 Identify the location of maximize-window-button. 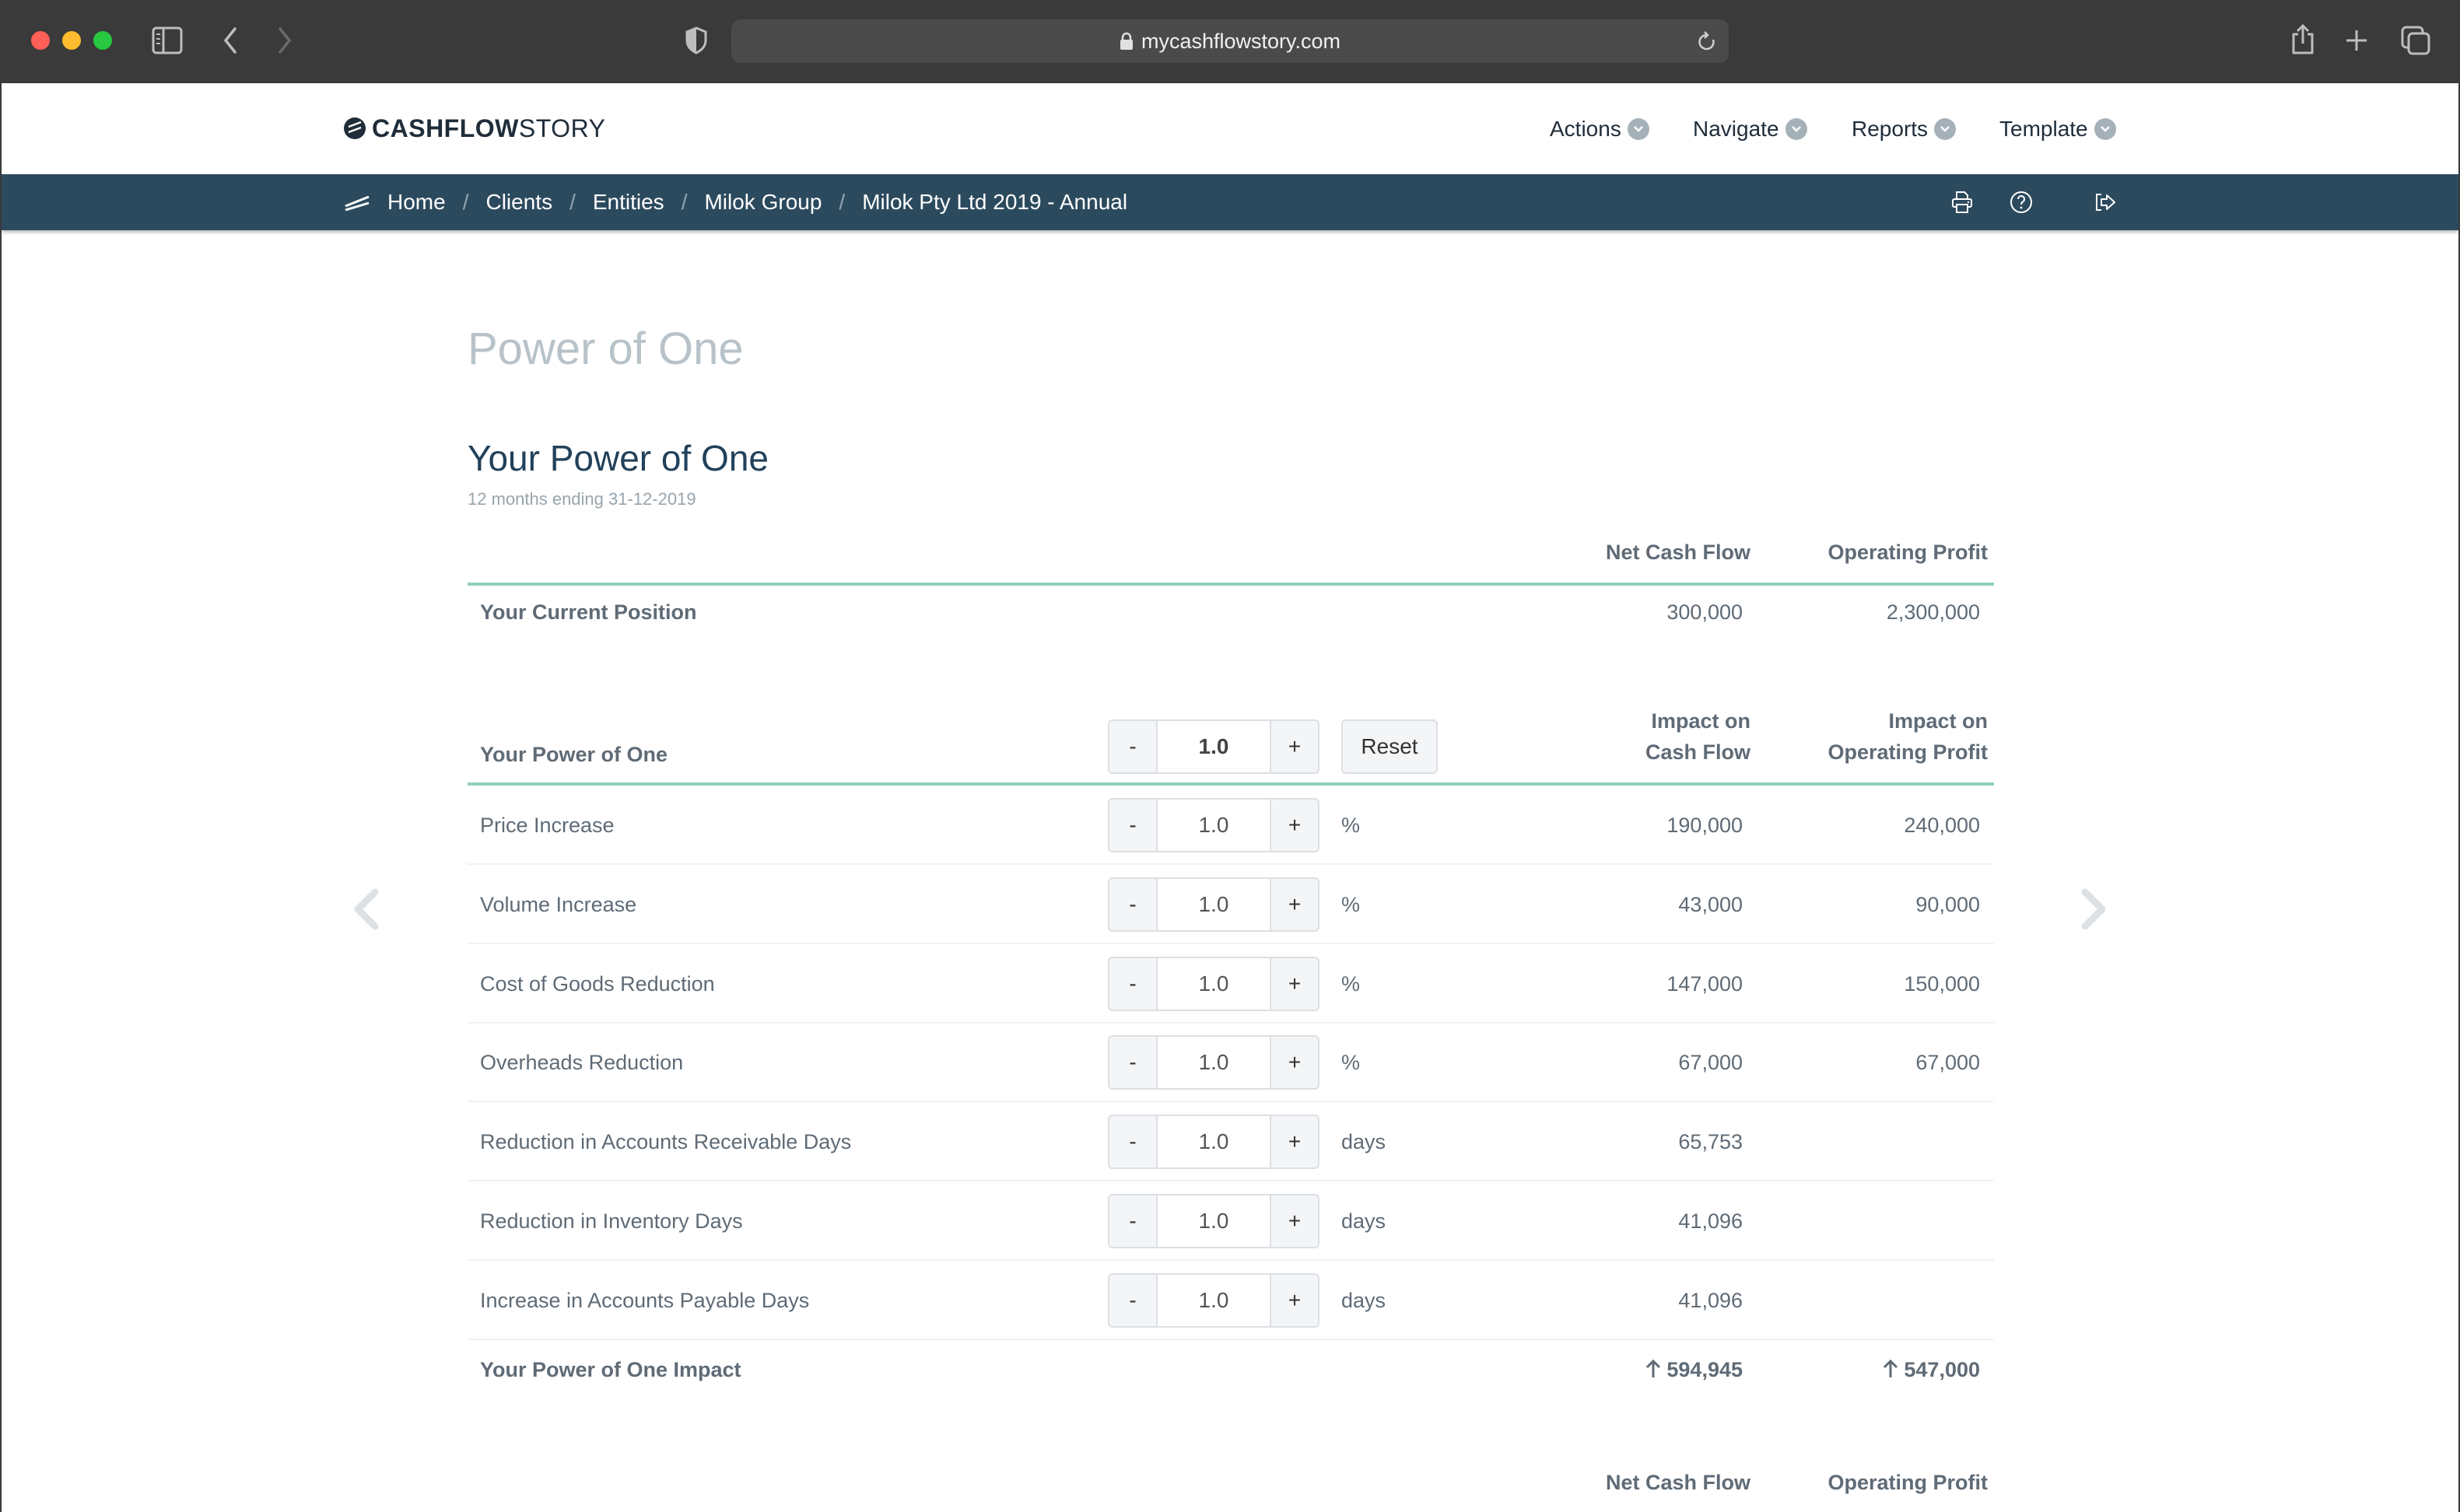
(102, 41).